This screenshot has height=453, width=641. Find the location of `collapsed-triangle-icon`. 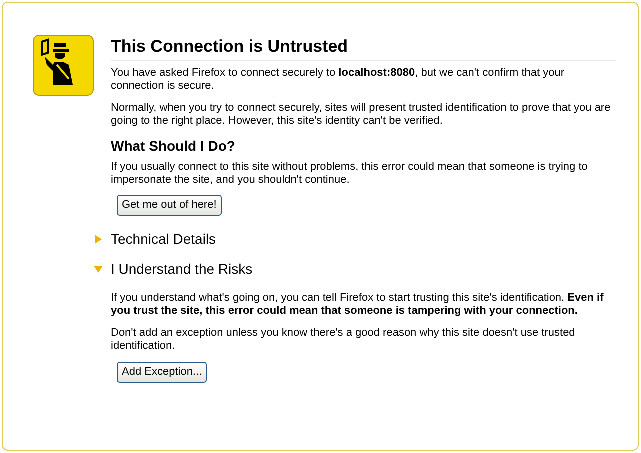

collapsed-triangle-icon is located at coordinates (98, 239).